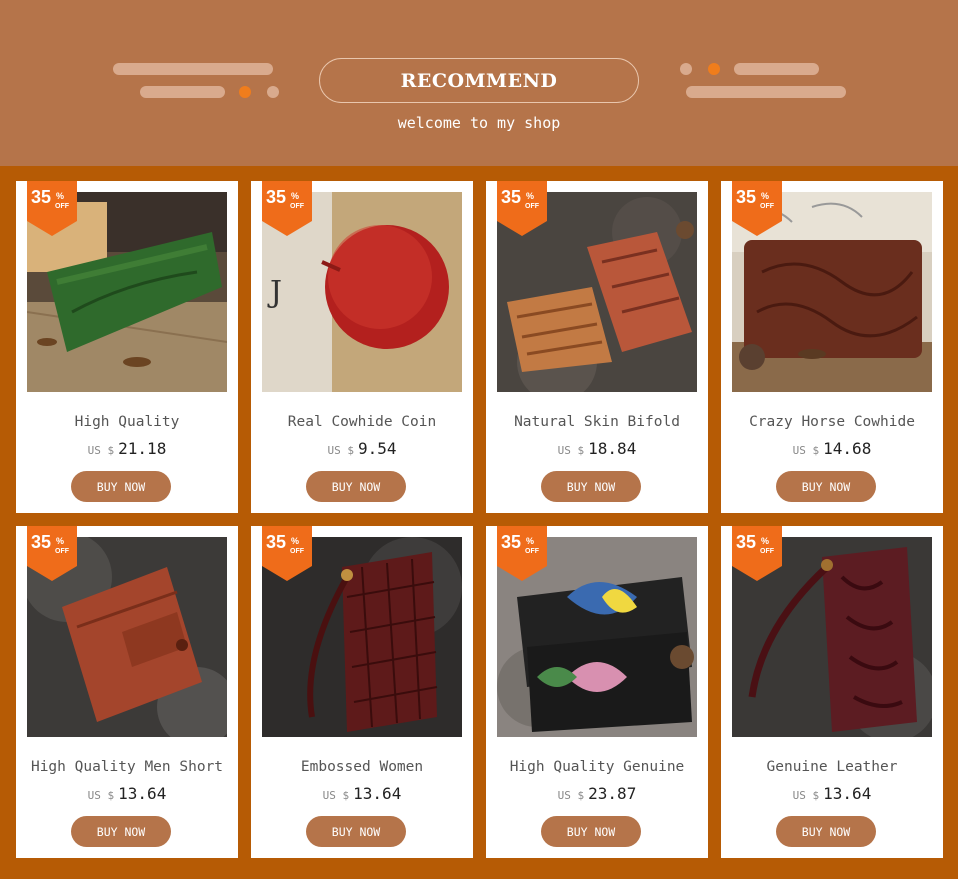  I want to click on recommend-title: RECOMMEND, so click(479, 80).